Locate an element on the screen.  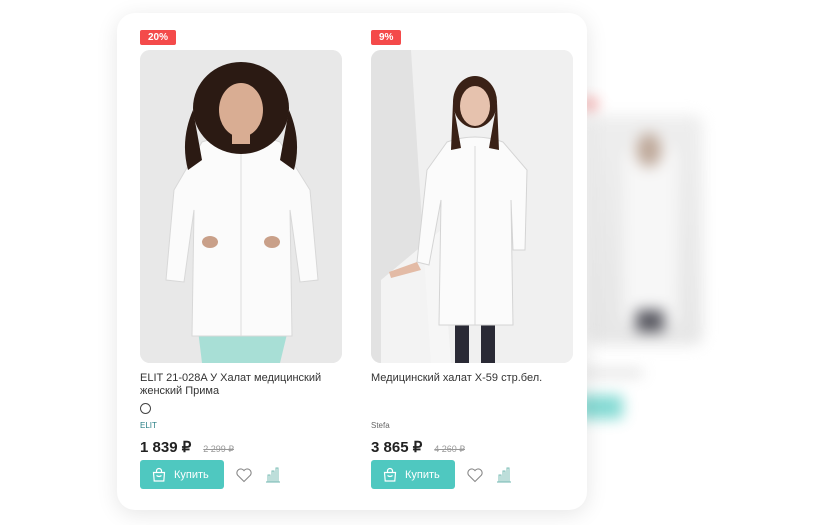
old-price: 2 299 ₽ is located at coordinates (218, 449).